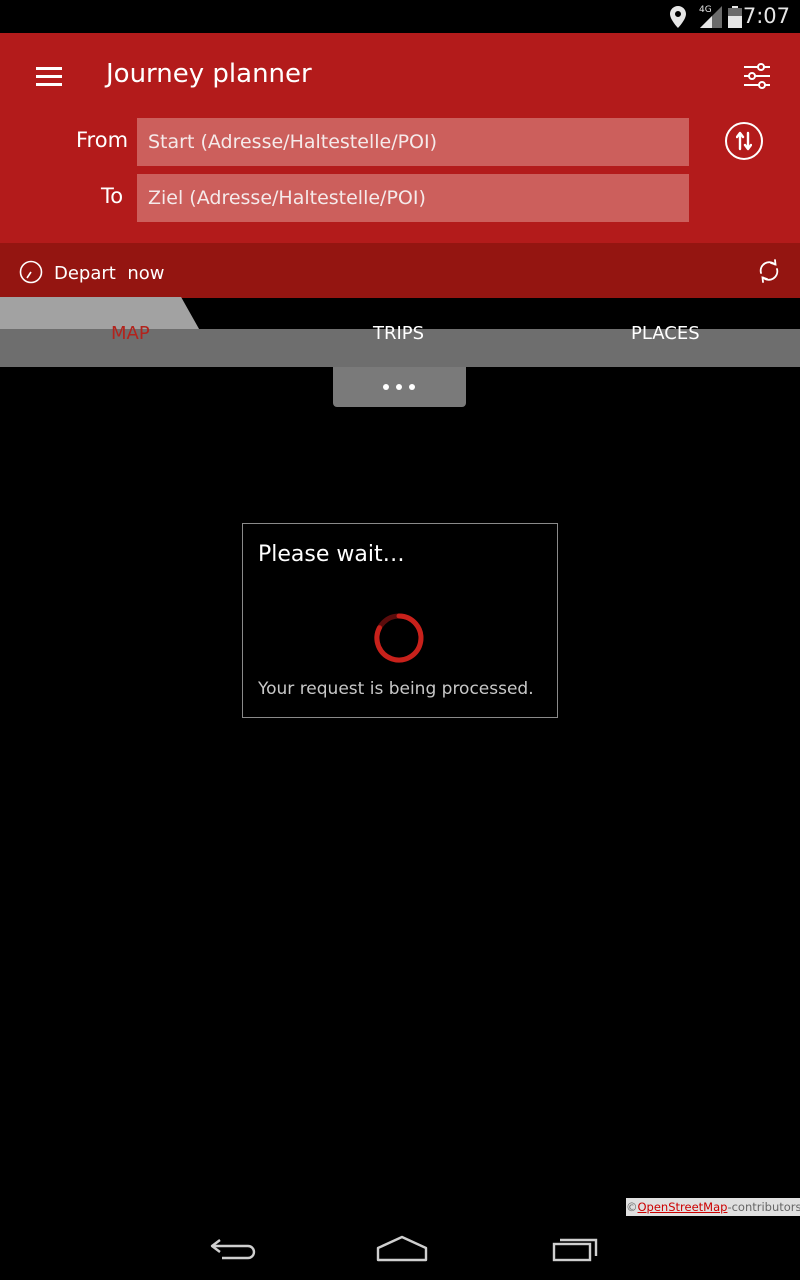  What do you see at coordinates (711, 17) in the screenshot?
I see `signal-icon` at bounding box center [711, 17].